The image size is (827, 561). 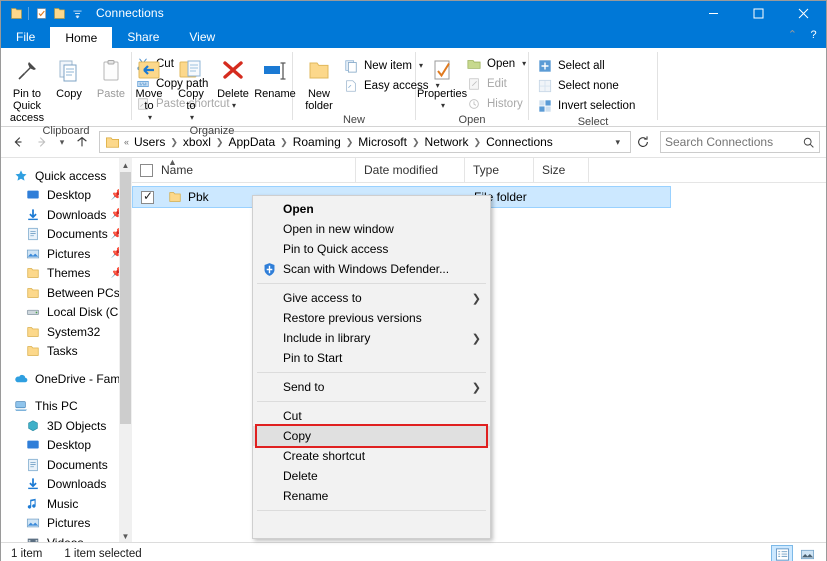 What do you see at coordinates (41, 13) in the screenshot?
I see `properties-icon` at bounding box center [41, 13].